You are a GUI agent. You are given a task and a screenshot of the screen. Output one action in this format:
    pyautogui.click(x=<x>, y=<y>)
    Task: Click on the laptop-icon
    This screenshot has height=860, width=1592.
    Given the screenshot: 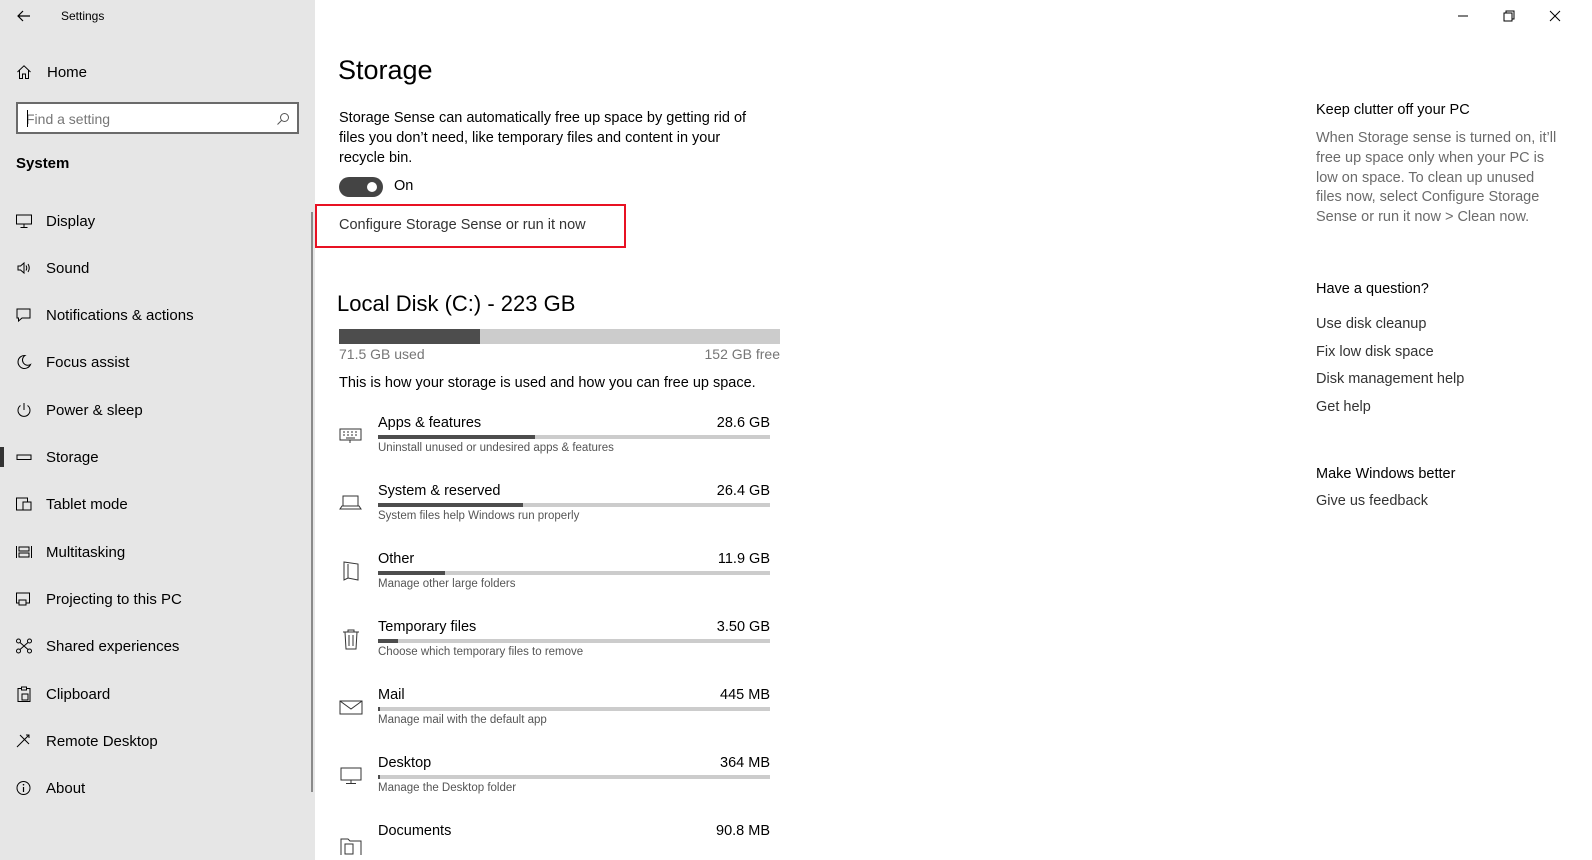 What is the action you would take?
    pyautogui.click(x=350, y=502)
    